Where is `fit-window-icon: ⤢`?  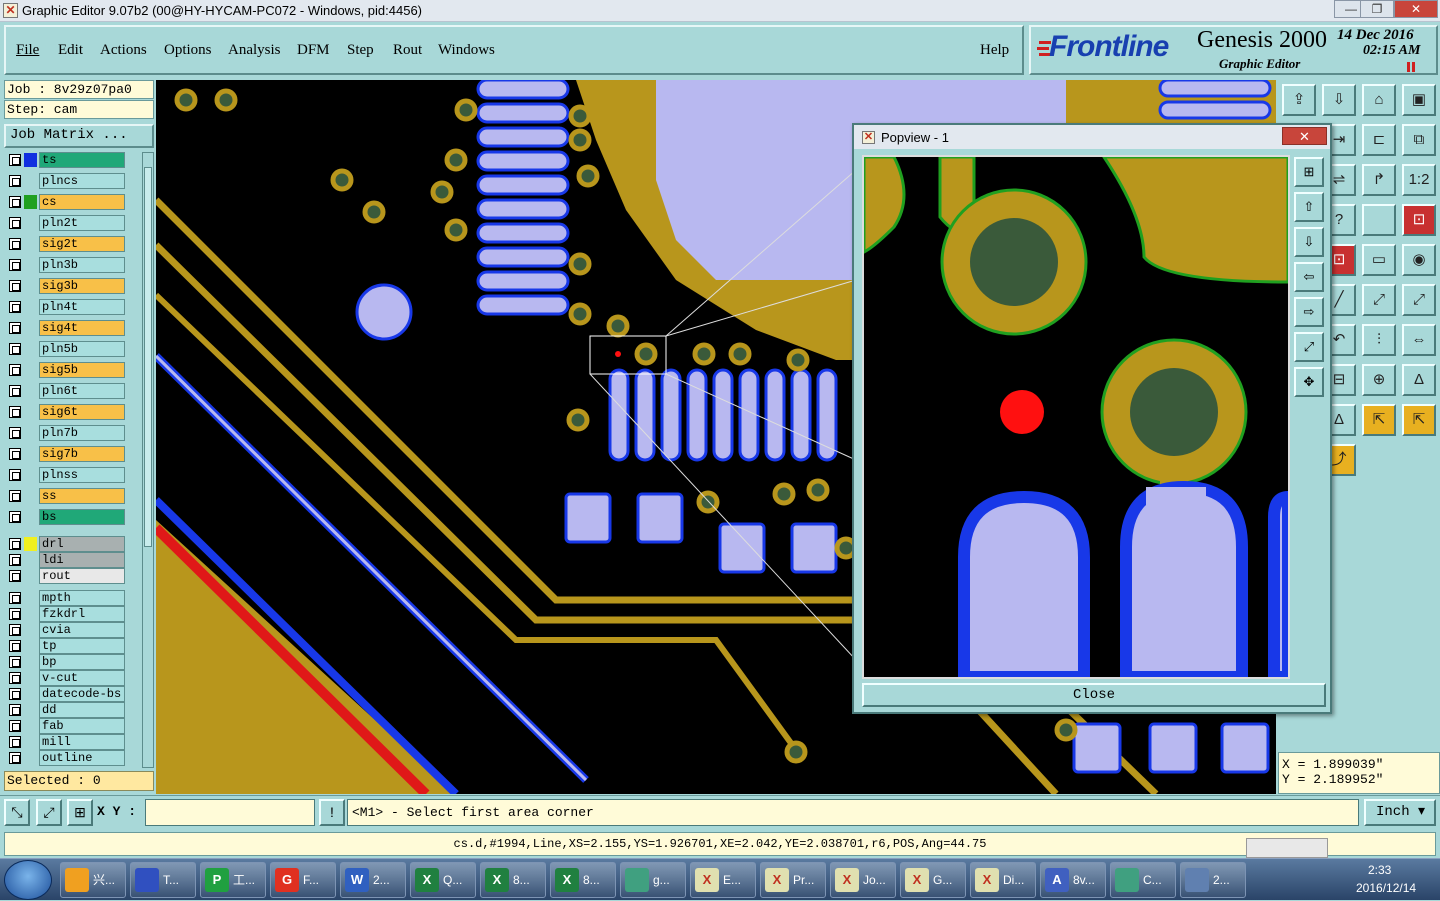 fit-window-icon: ⤢ is located at coordinates (1309, 347).